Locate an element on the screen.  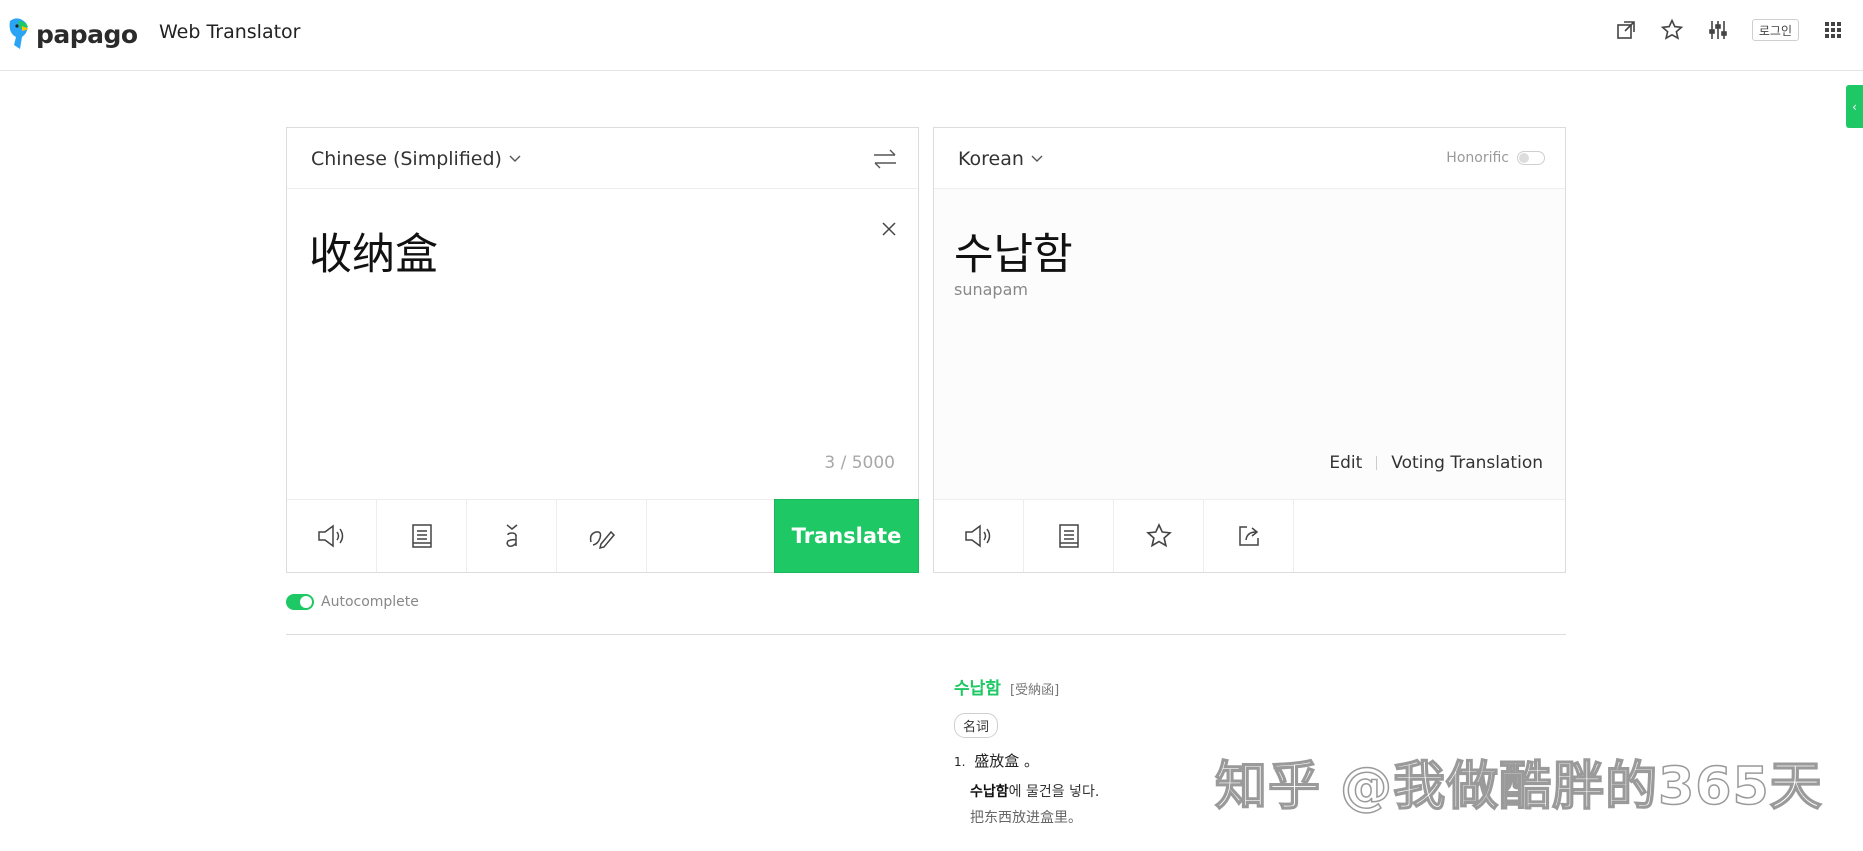
target-language-select: Korean is located at coordinates (1001, 159).